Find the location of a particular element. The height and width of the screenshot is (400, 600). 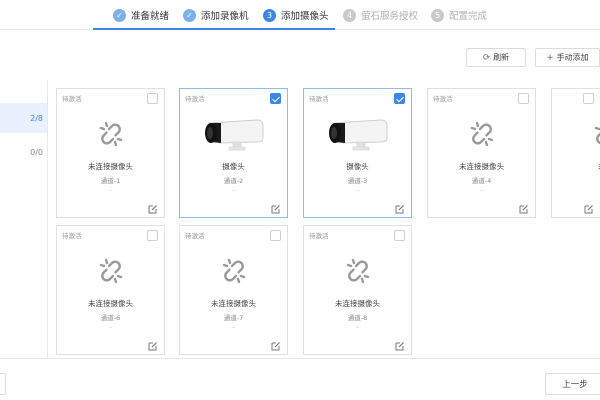

step-5: 5 配置完成 is located at coordinates (459, 15).